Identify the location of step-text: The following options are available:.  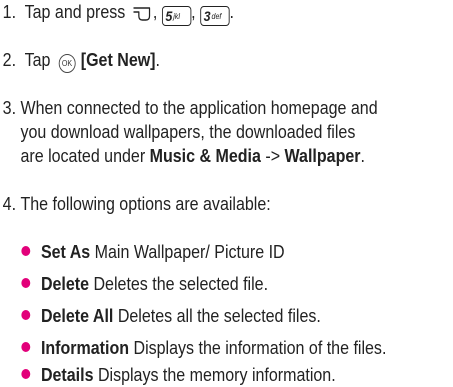
(145, 204).